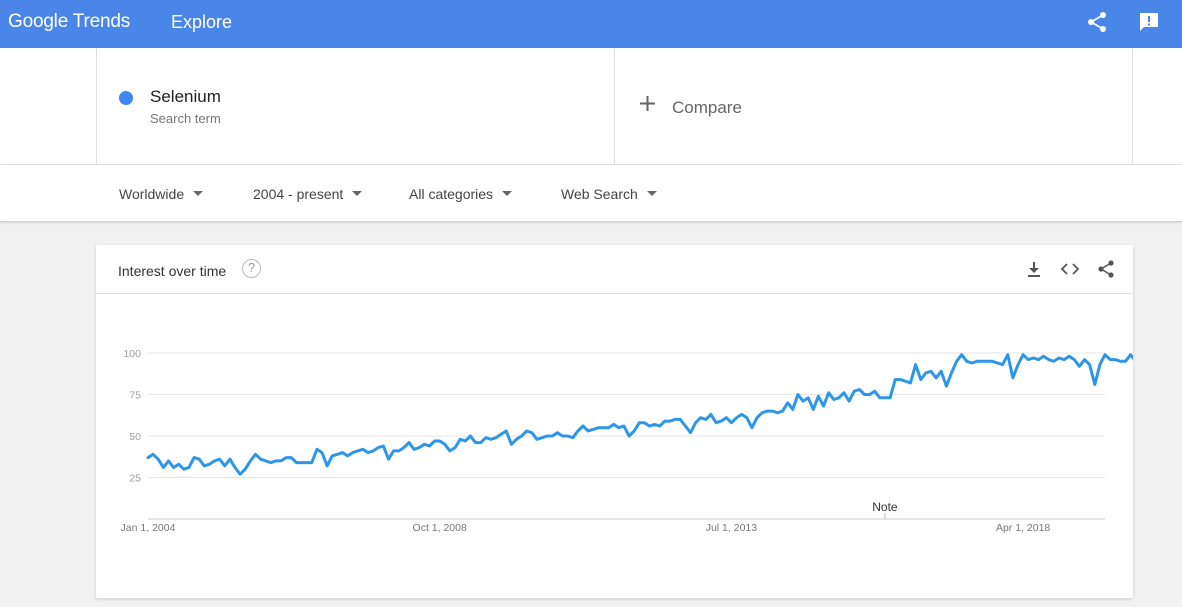  I want to click on feedback-icon, so click(1149, 22).